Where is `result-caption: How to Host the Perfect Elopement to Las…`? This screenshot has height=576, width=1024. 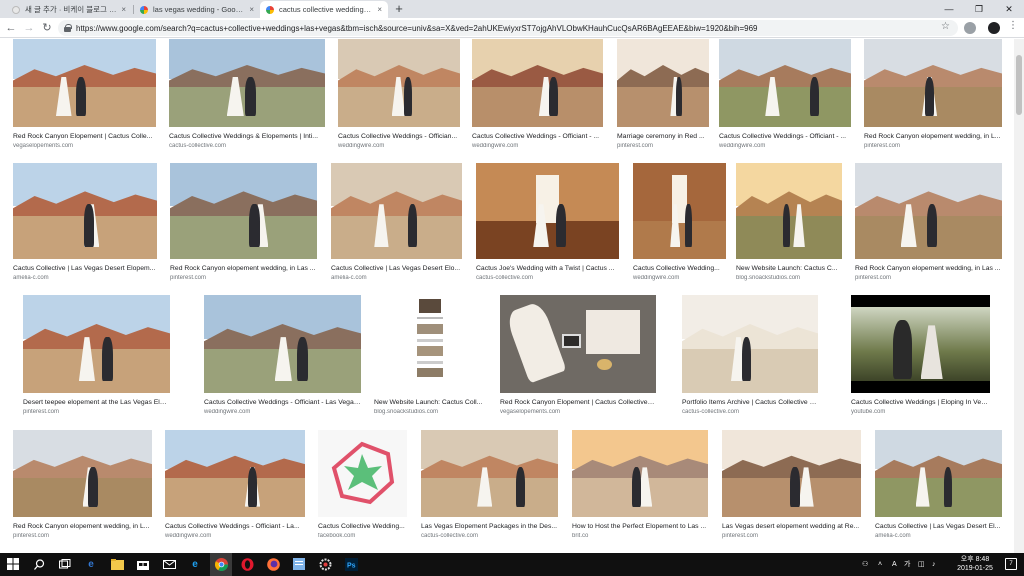
result-caption: How to Host the Perfect Elopement to Las… is located at coordinates (640, 526).